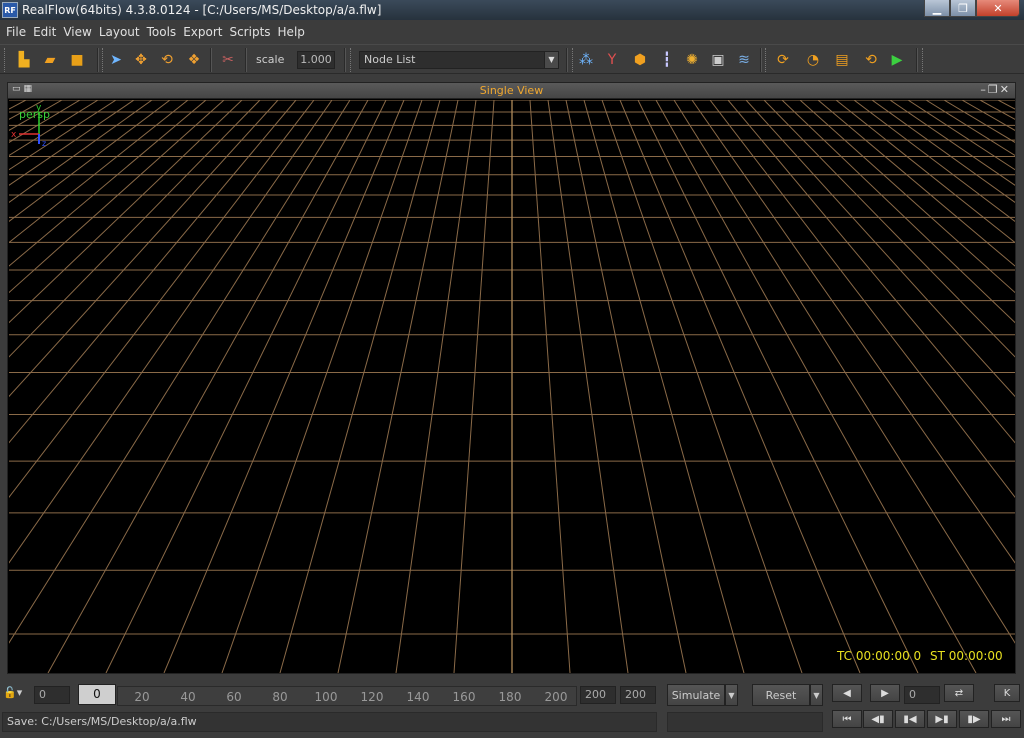 This screenshot has width=1024, height=738. Describe the element at coordinates (638, 695) in the screenshot. I see `max-frame-input: 200` at that location.